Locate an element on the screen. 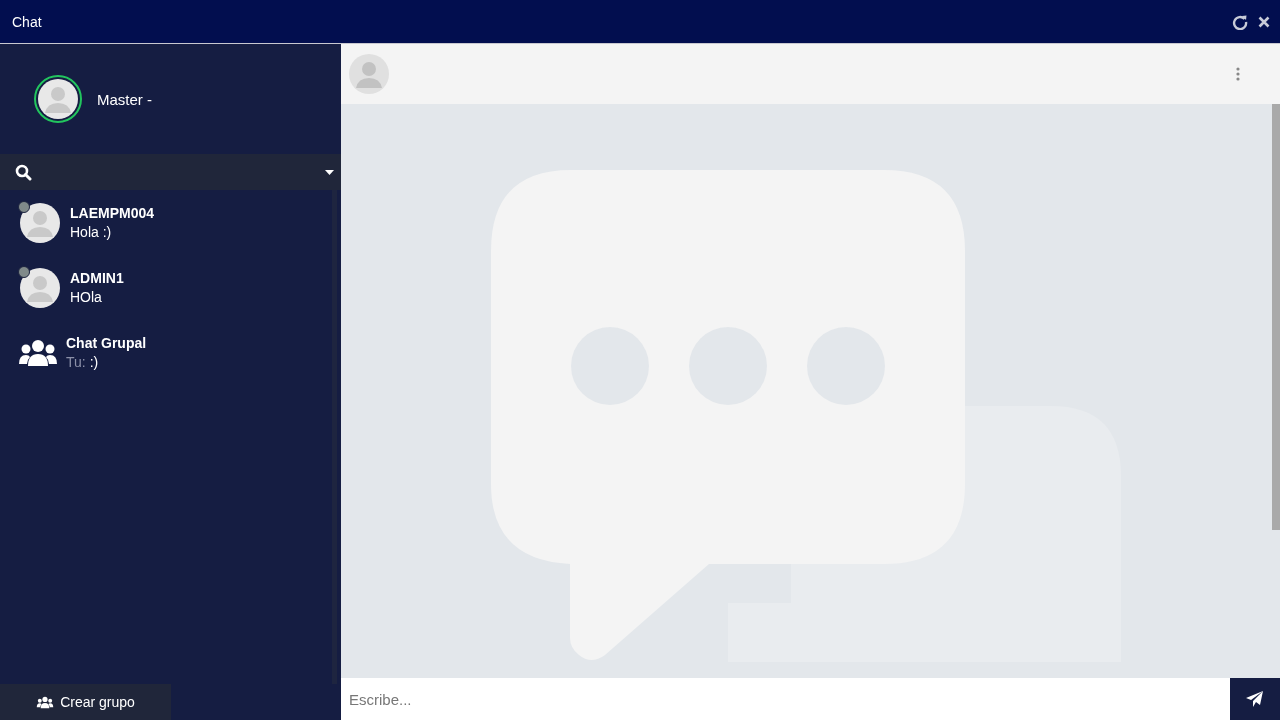 This screenshot has height=720, width=1280. last-message: :) is located at coordinates (94, 362).